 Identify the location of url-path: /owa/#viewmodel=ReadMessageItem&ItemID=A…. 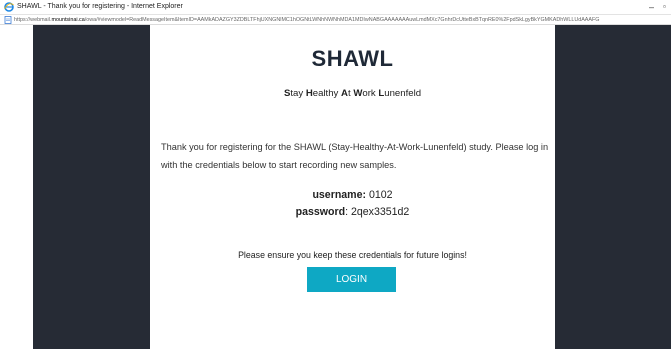
(342, 20).